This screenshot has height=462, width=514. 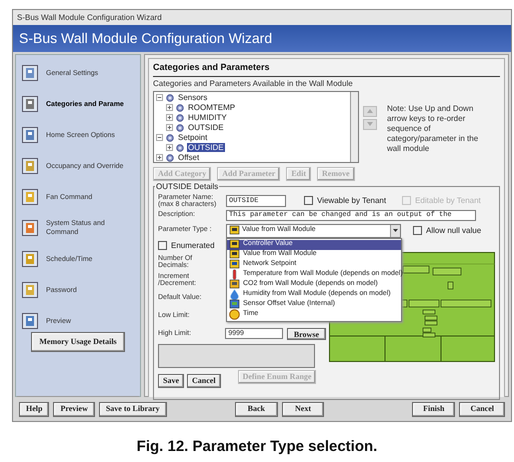 I want to click on enum-list, so click(x=236, y=356).